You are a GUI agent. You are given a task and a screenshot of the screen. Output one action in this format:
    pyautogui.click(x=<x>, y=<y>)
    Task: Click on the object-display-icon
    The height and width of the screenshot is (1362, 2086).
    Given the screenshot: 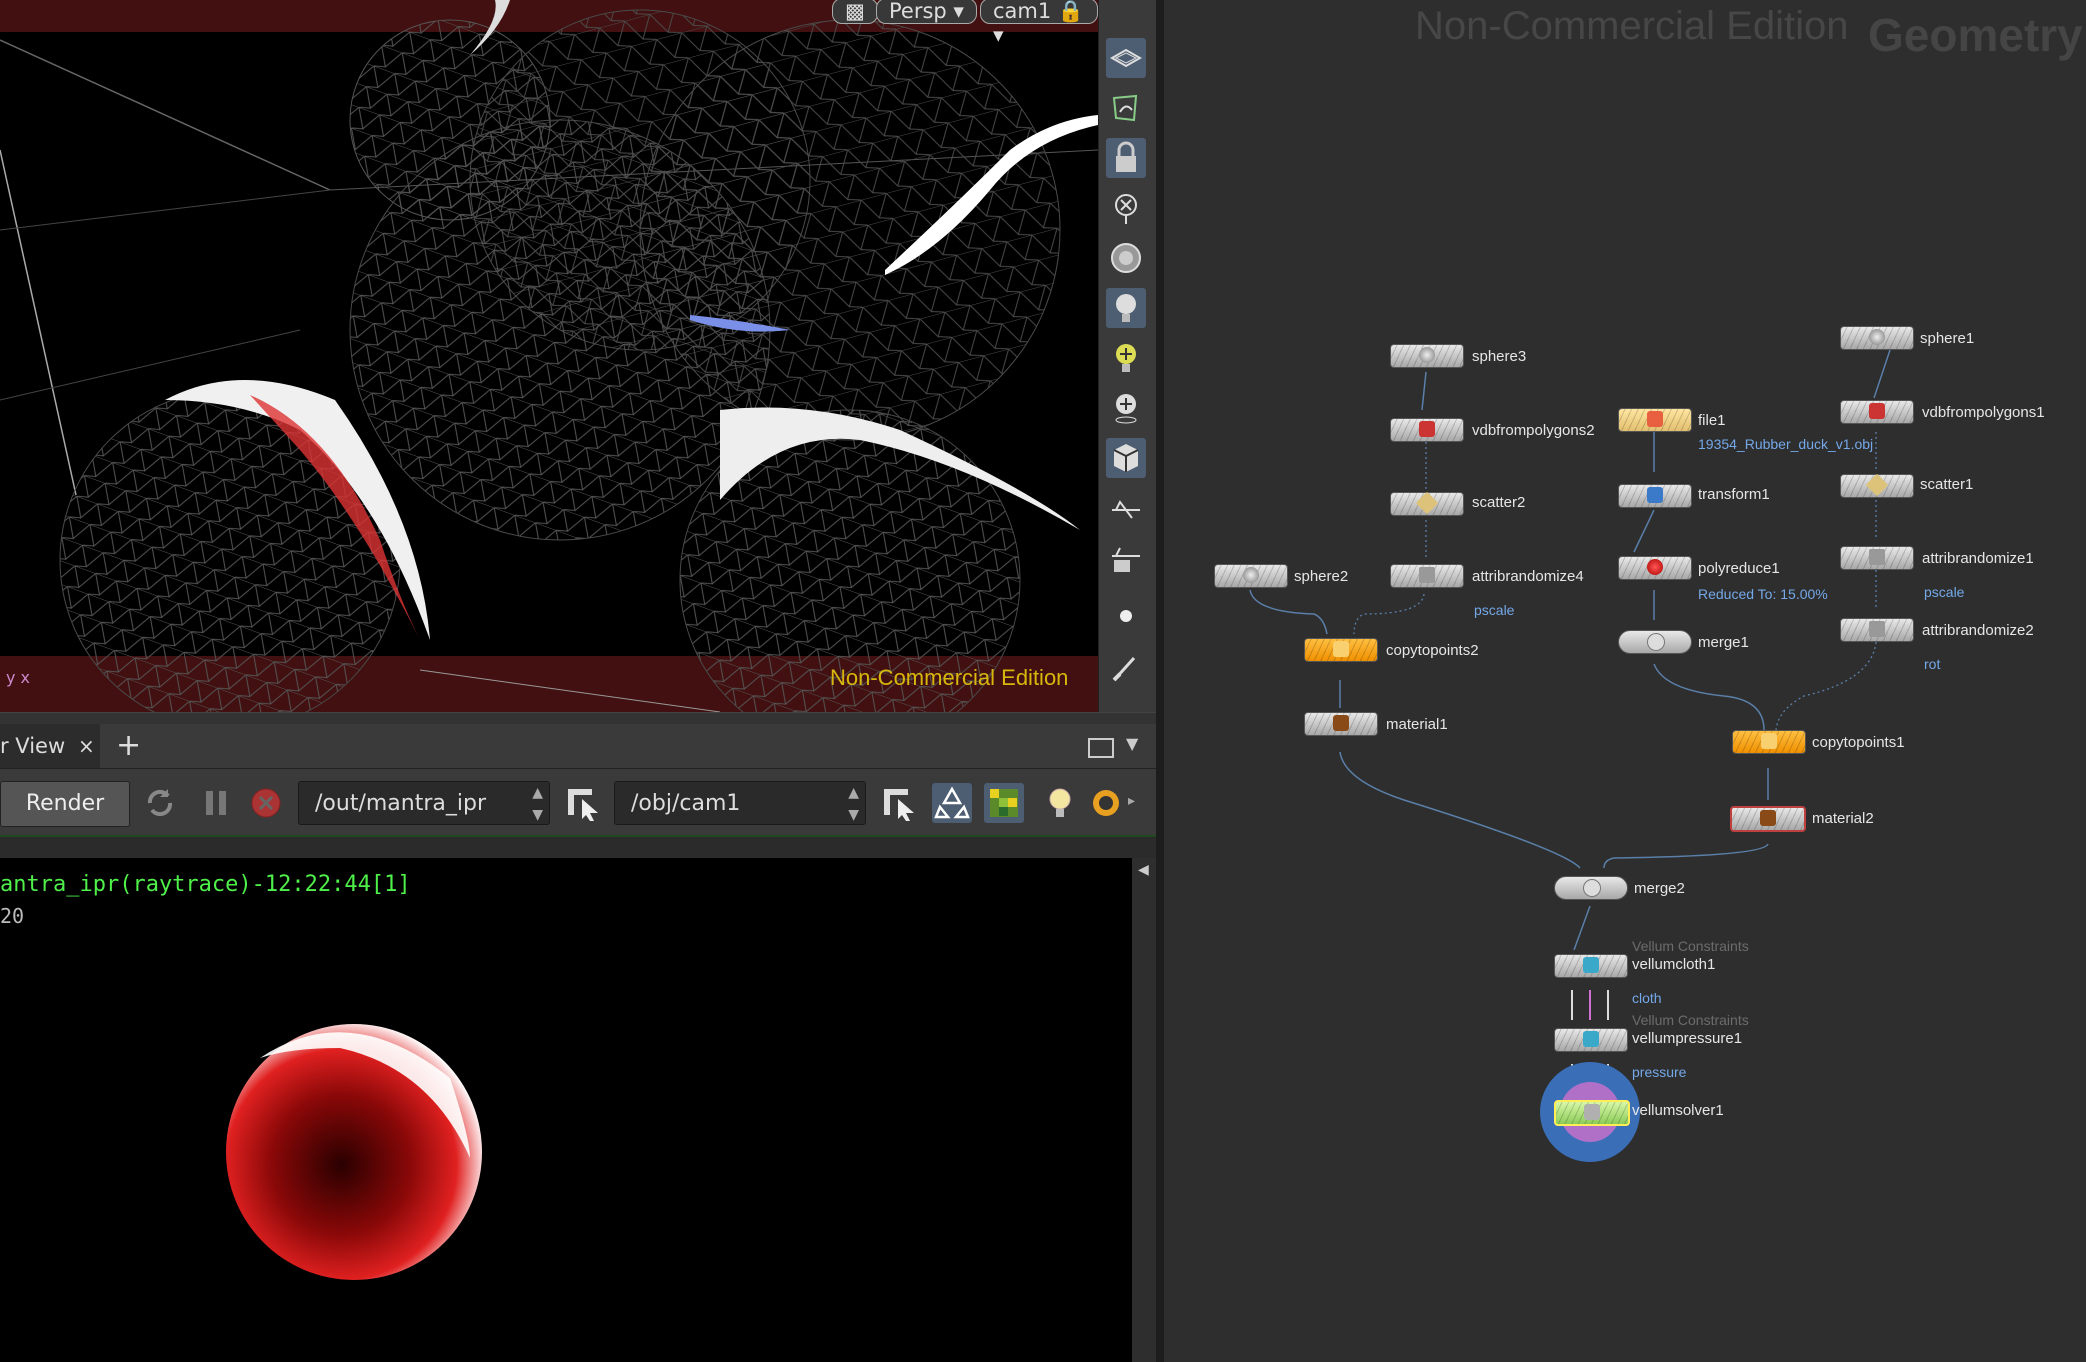 What is the action you would take?
    pyautogui.click(x=1126, y=458)
    